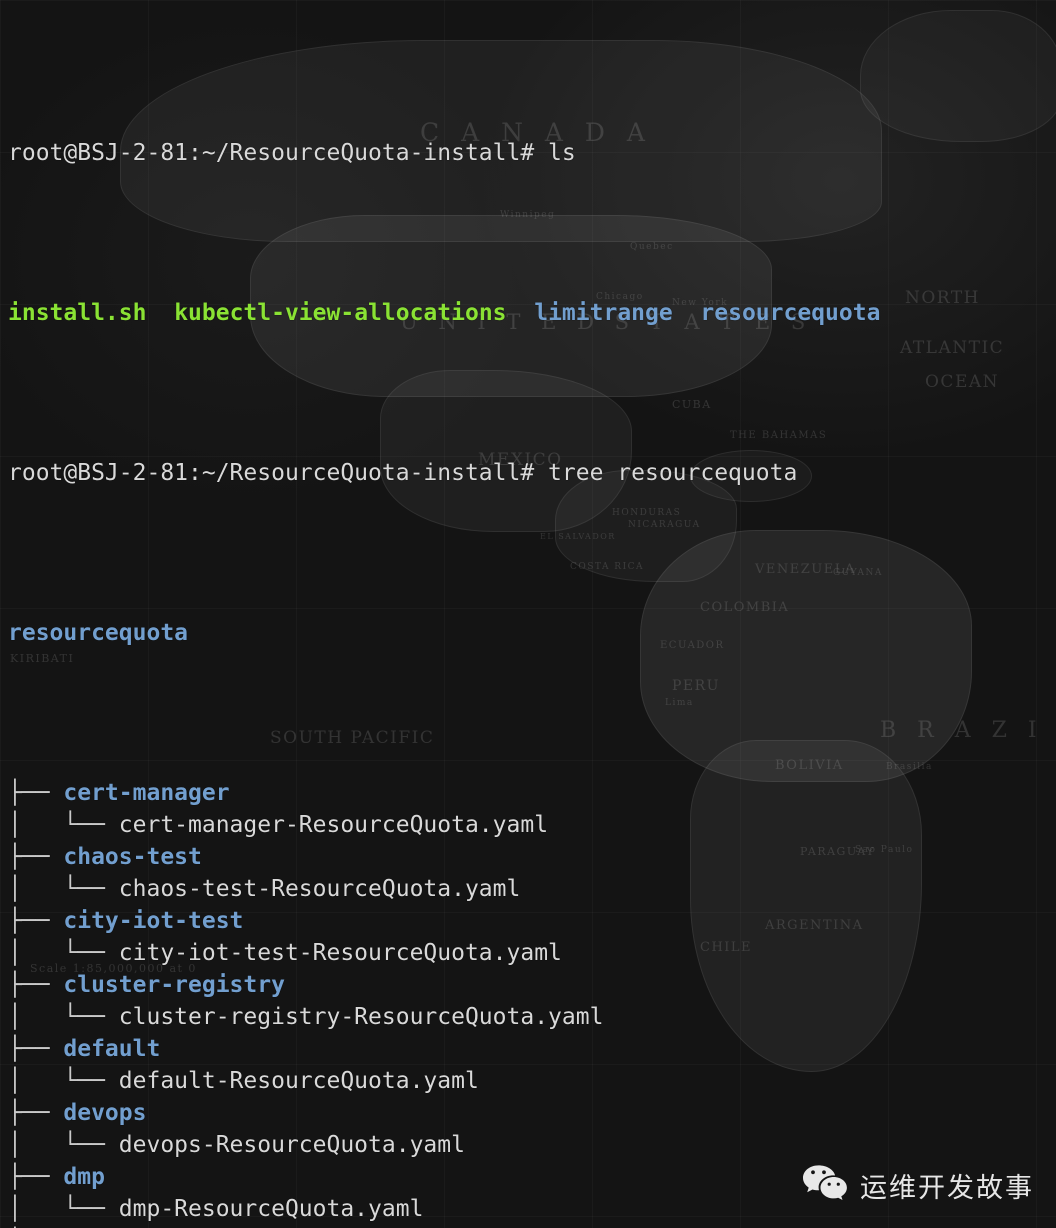 This screenshot has width=1056, height=1228. I want to click on tree-file-row: │ └── default-ResourceQuota.yaml, so click(532, 1081).